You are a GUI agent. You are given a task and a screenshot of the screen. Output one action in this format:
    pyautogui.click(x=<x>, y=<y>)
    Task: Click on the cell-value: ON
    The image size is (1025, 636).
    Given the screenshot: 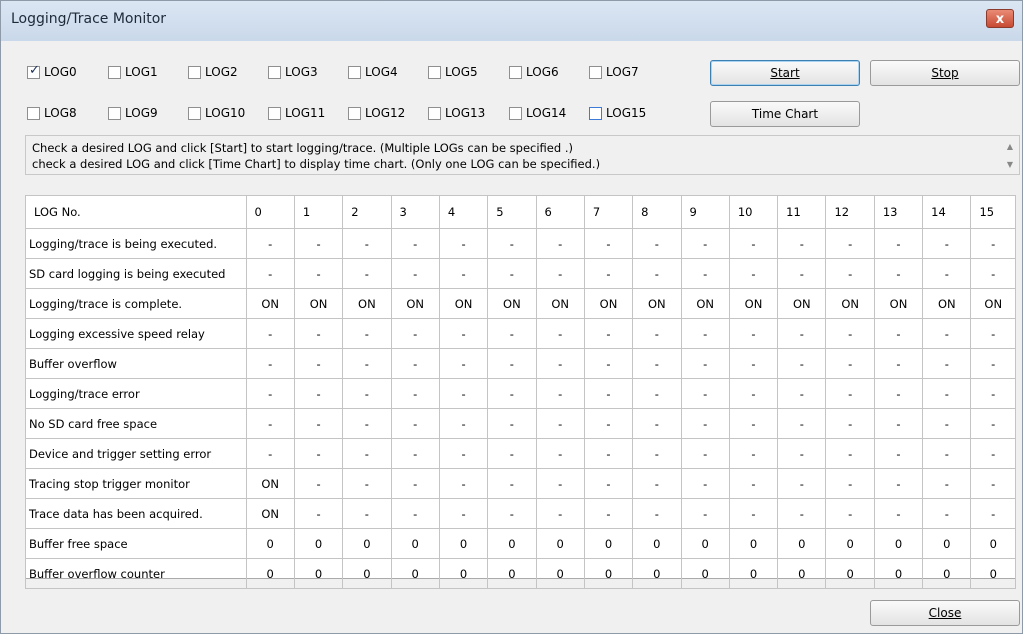 What is the action you would take?
    pyautogui.click(x=657, y=303)
    